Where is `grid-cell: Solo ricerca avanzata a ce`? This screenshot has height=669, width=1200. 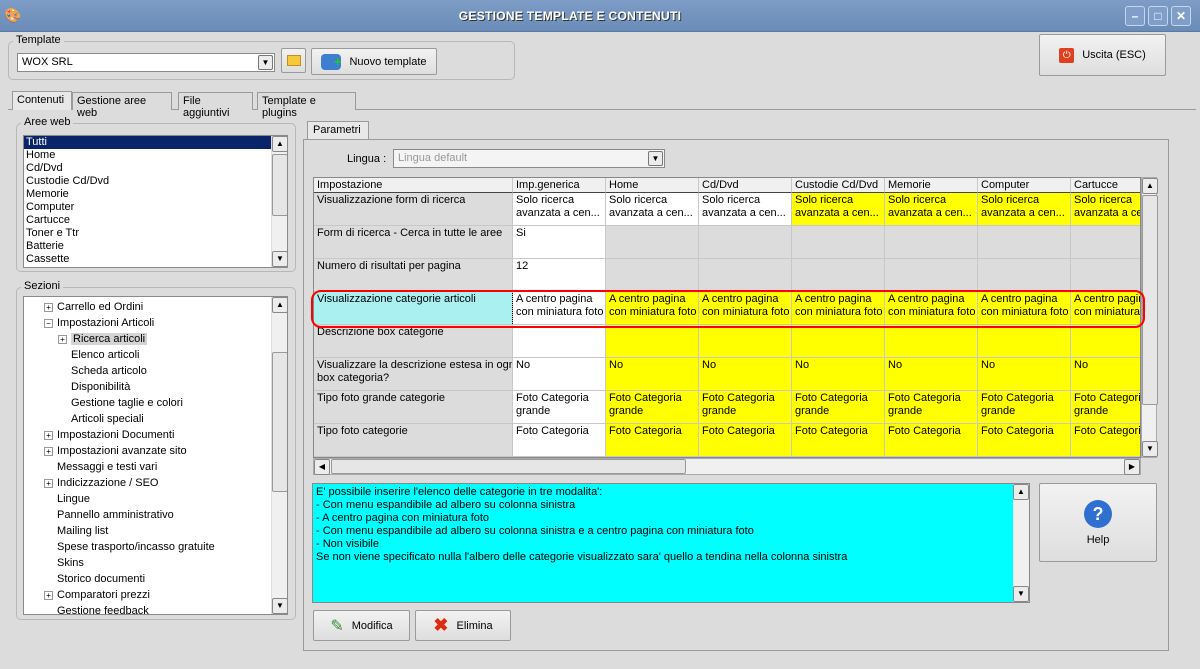
grid-cell: Solo ricerca avanzata a ce is located at coordinates (1105, 209).